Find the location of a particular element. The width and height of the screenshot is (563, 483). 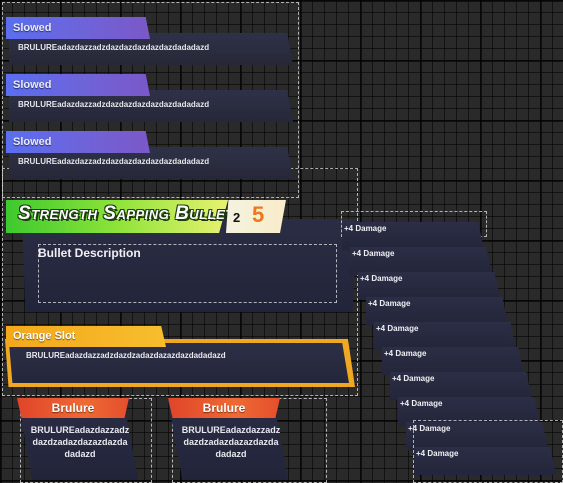

cost-small: 2 is located at coordinates (237, 217).